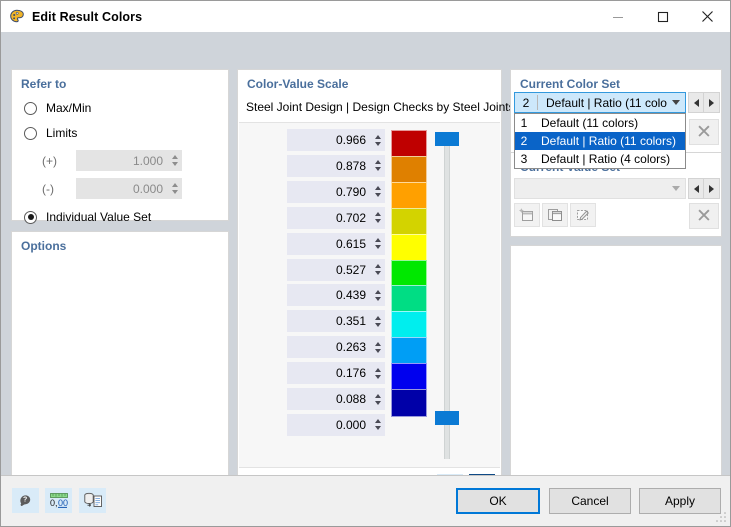 This screenshot has width=731, height=527. I want to click on color-set-option: 1 Default (11 colors), so click(600, 123).